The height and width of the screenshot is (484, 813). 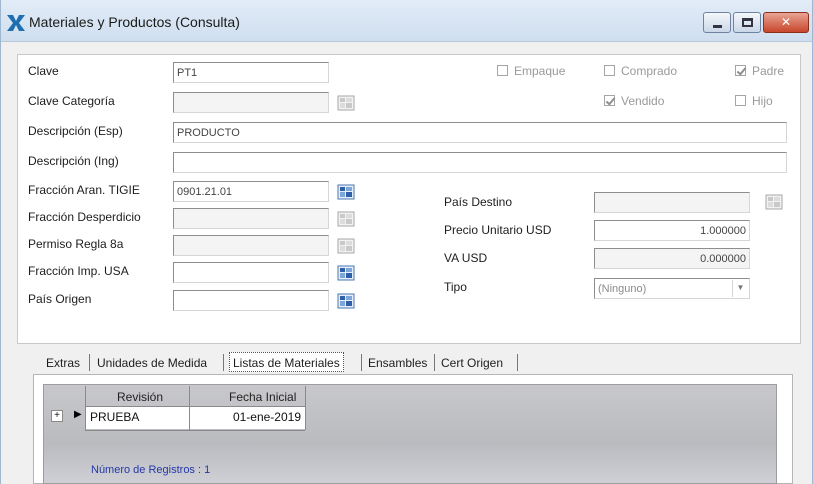 What do you see at coordinates (672, 288) in the screenshot?
I see `tipo-select: (Ninguno) ▼` at bounding box center [672, 288].